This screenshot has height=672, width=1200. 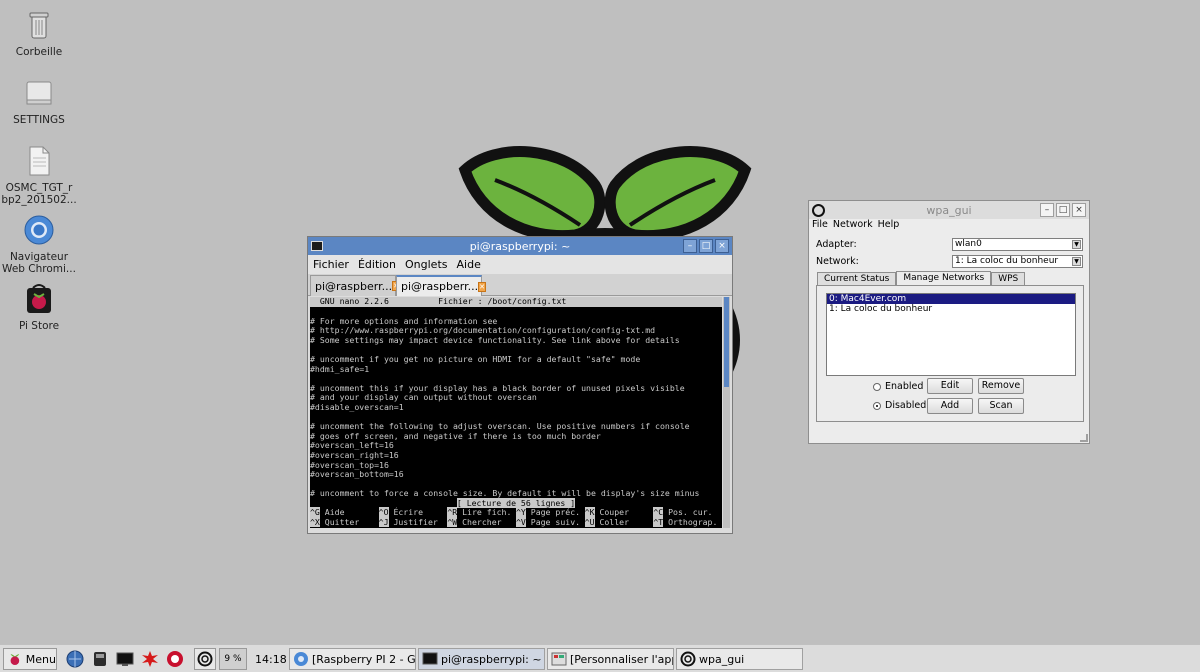 I want to click on cpu-value: 9 %, so click(x=233, y=659).